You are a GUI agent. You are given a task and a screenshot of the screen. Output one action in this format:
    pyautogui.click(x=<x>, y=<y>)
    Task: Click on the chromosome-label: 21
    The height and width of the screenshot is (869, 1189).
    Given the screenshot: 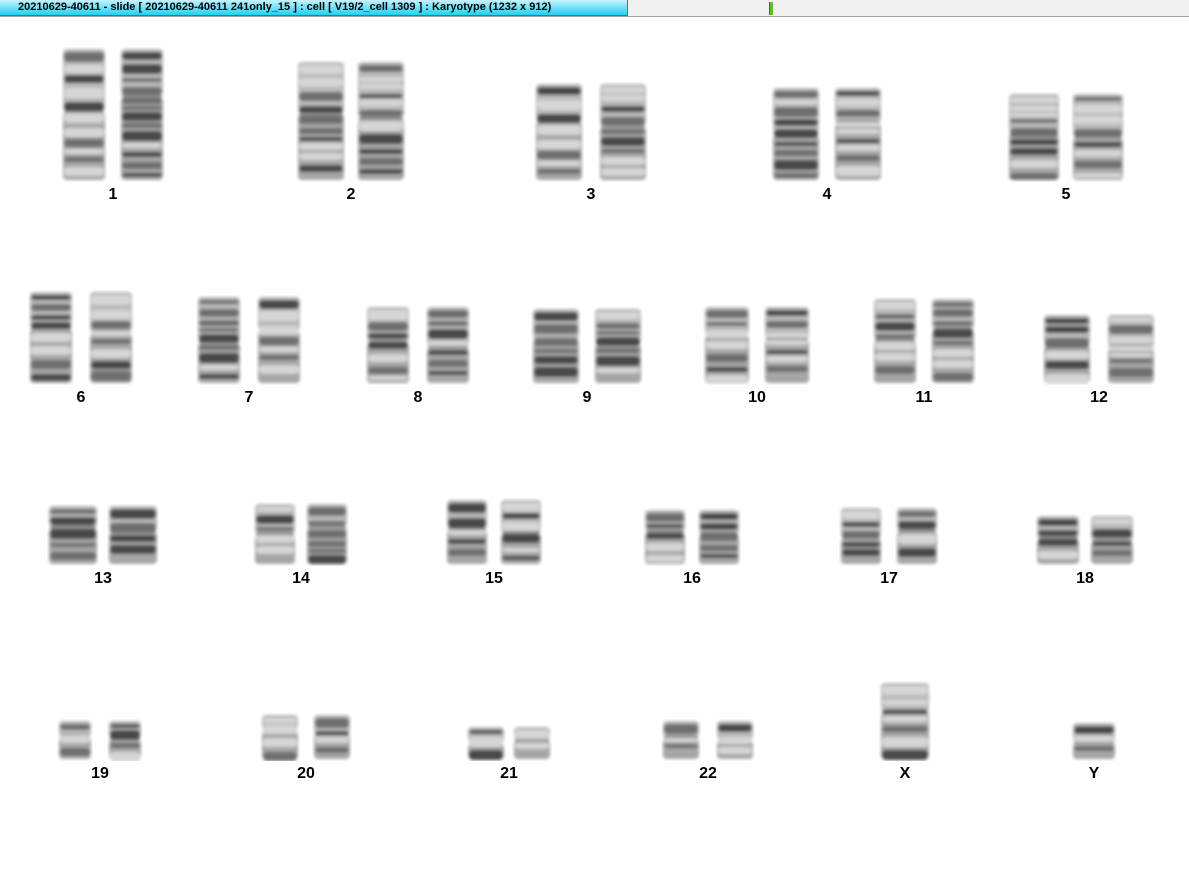 What is the action you would take?
    pyautogui.click(x=509, y=773)
    